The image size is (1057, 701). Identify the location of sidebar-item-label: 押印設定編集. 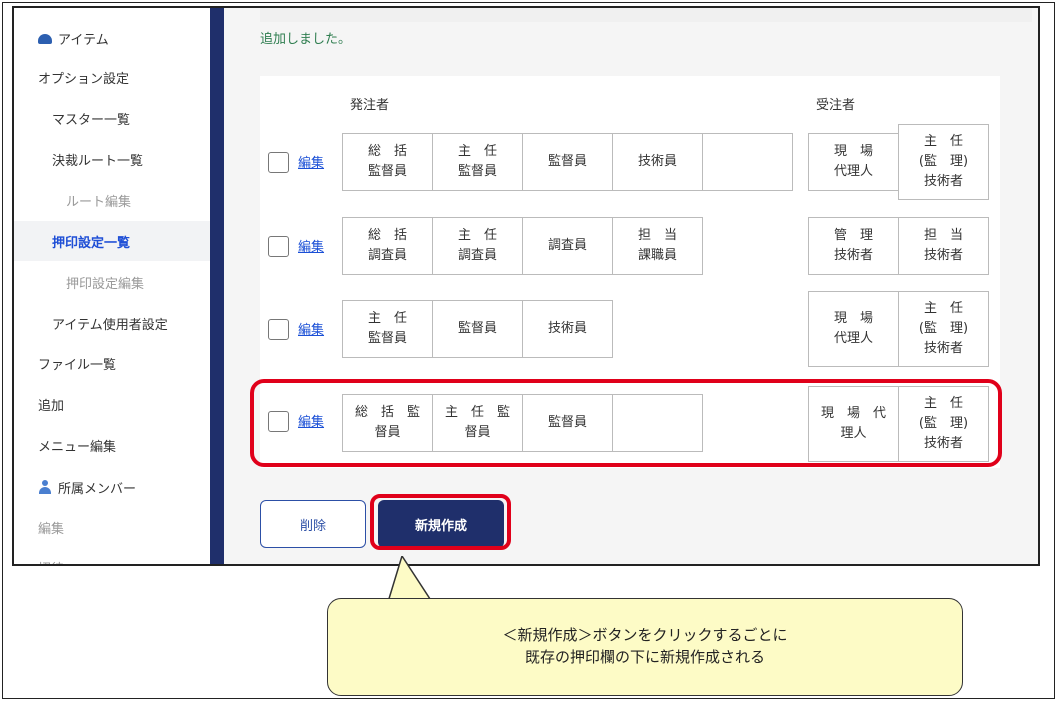
(105, 284).